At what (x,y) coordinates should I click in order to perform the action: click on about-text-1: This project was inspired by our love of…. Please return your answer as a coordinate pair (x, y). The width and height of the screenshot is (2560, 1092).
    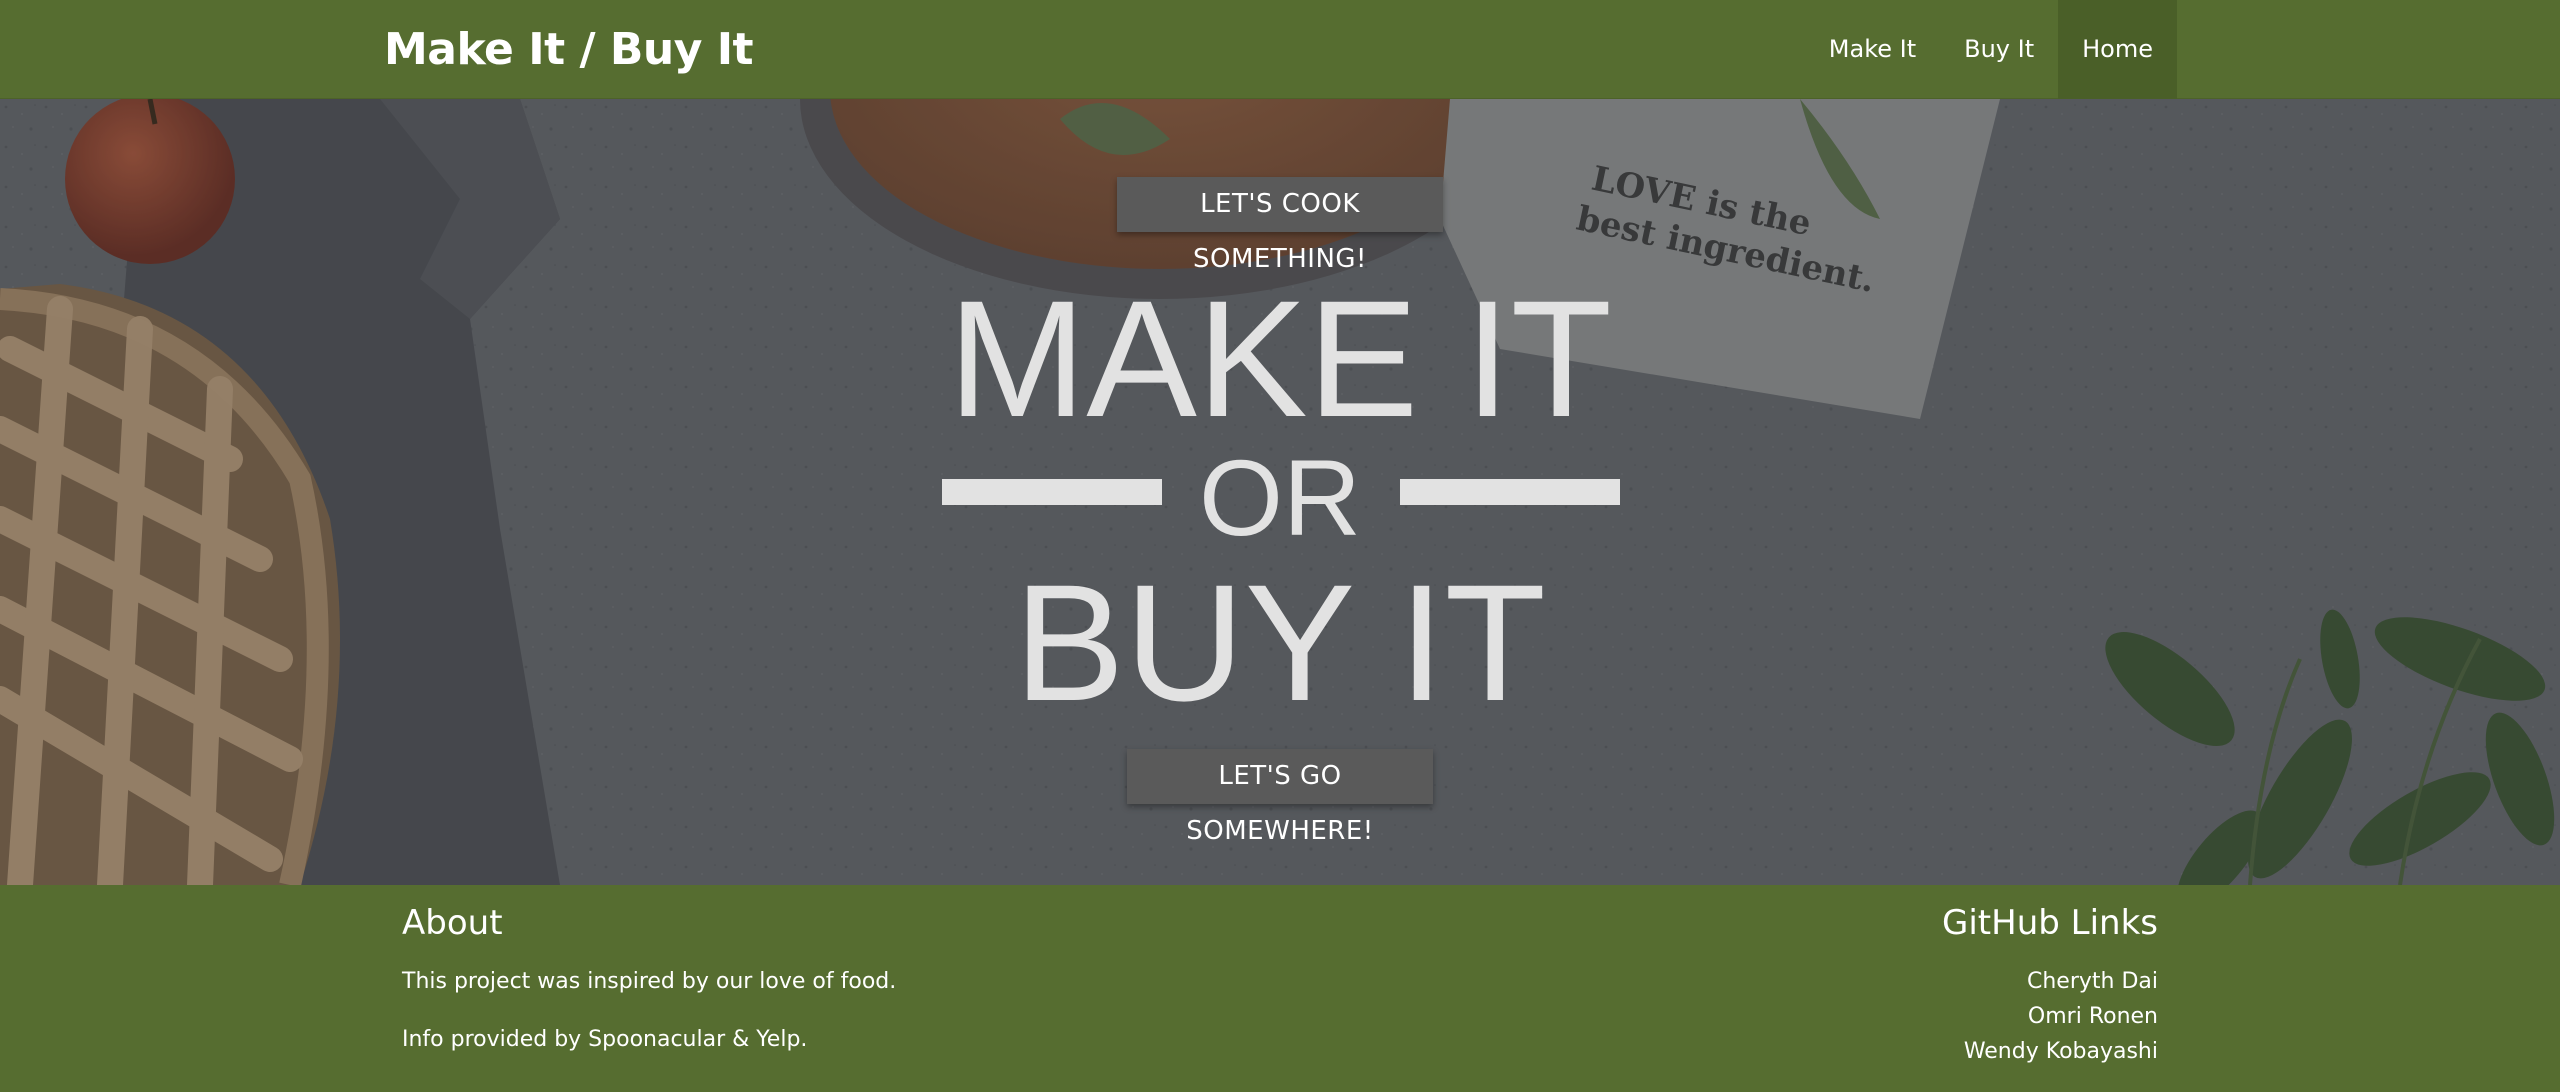
    Looking at the image, I should click on (649, 981).